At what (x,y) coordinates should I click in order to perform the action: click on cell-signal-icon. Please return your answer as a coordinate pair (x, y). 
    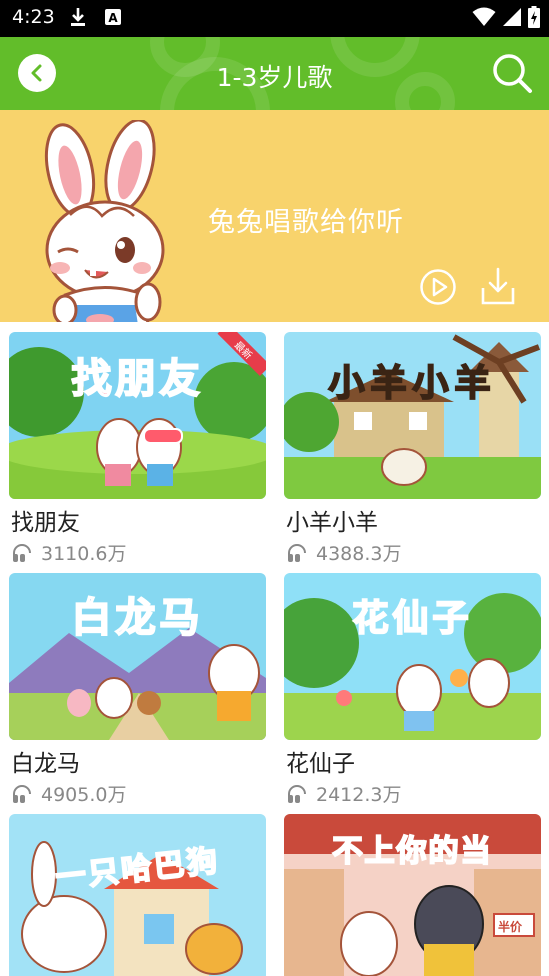
    Looking at the image, I should click on (512, 17).